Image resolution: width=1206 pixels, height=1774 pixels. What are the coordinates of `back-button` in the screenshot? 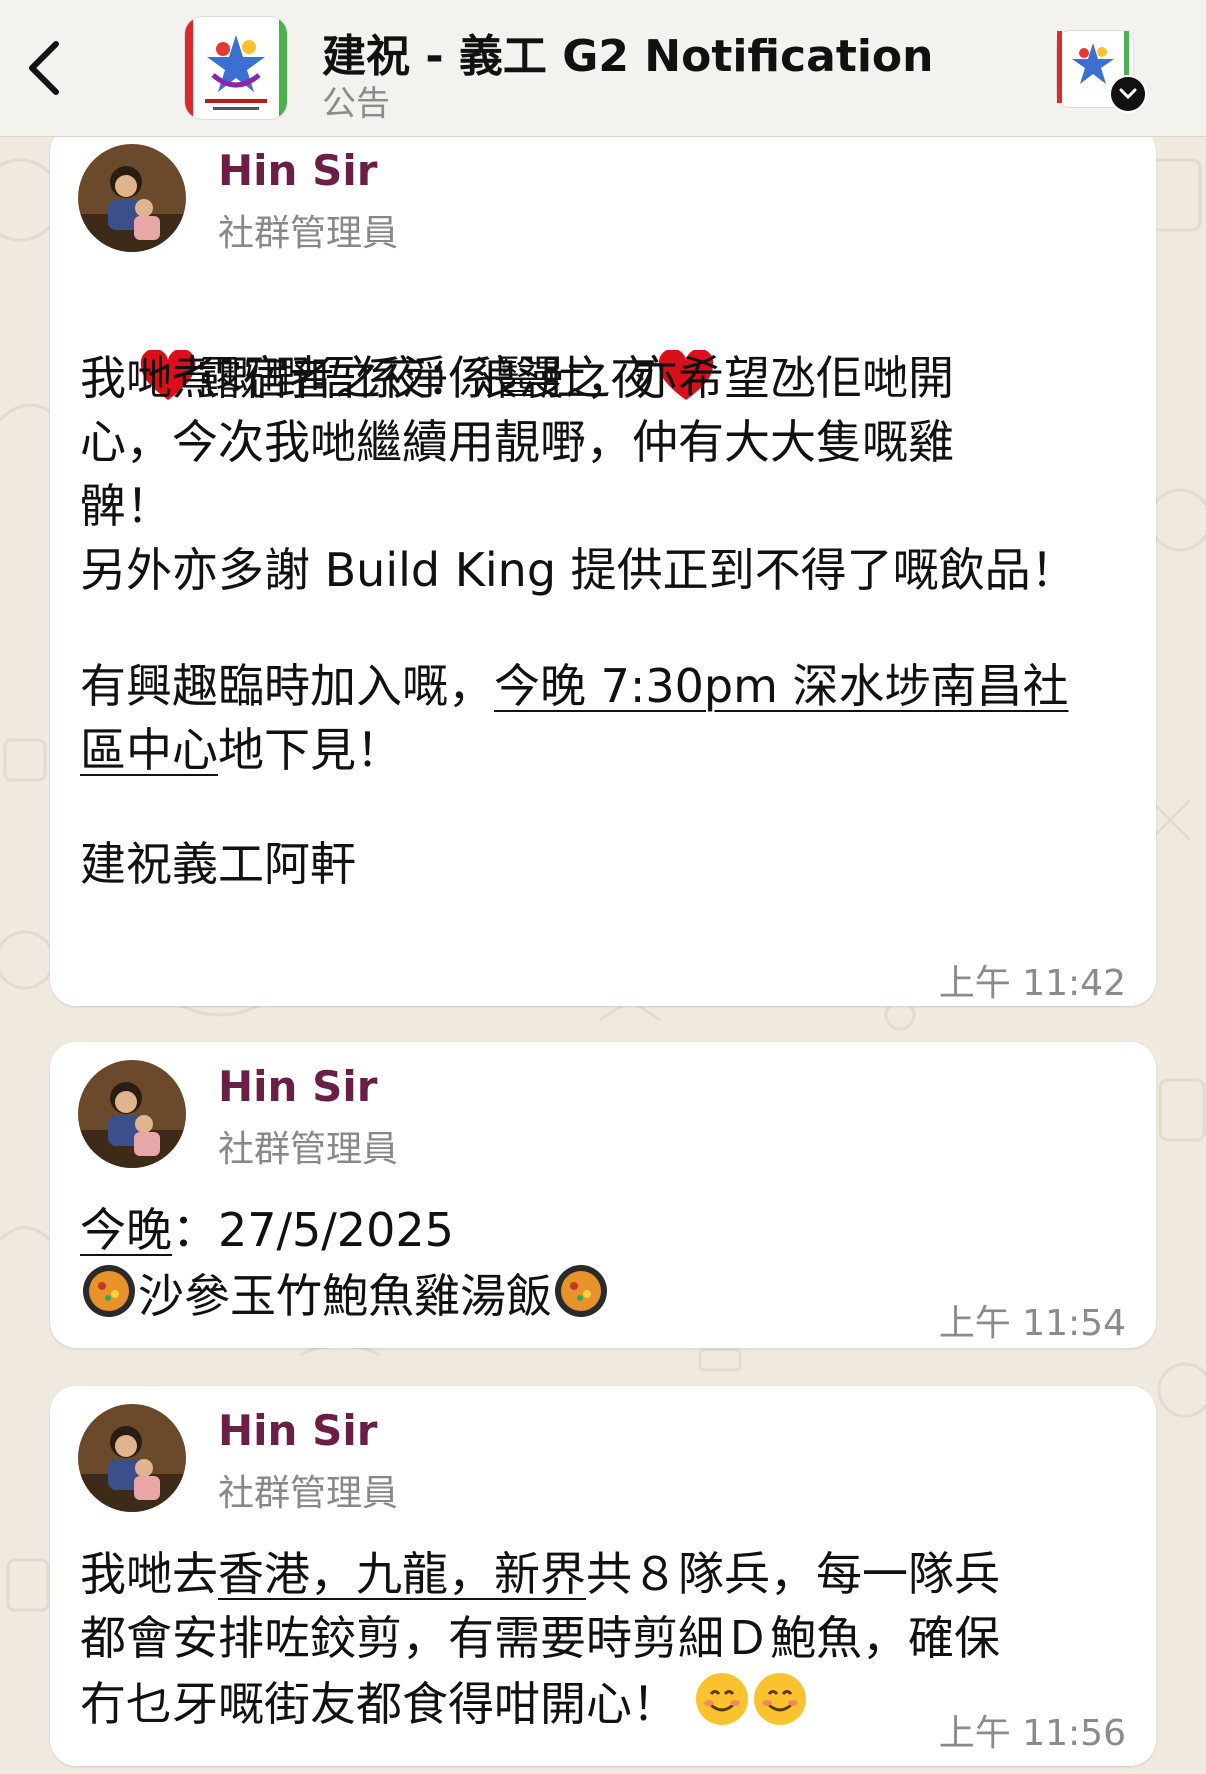 It's located at (52, 70).